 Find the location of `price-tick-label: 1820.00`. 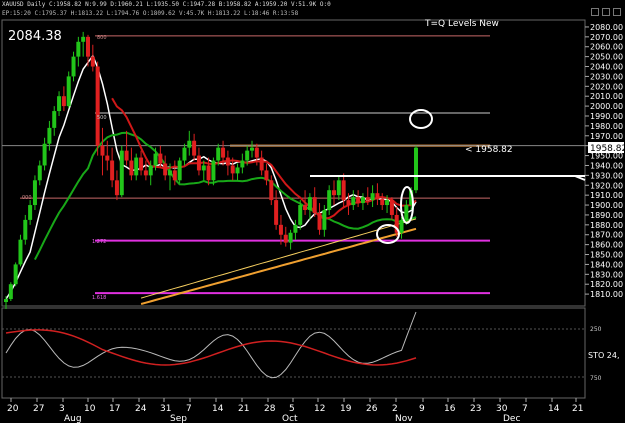

price-tick-label: 1820.00 is located at coordinates (606, 284).